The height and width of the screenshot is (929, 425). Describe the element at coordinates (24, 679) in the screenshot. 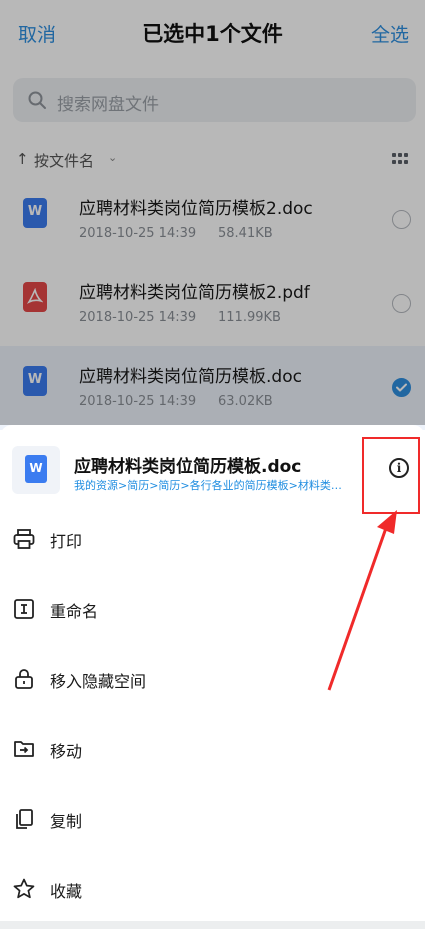

I see `lock-icon` at that location.